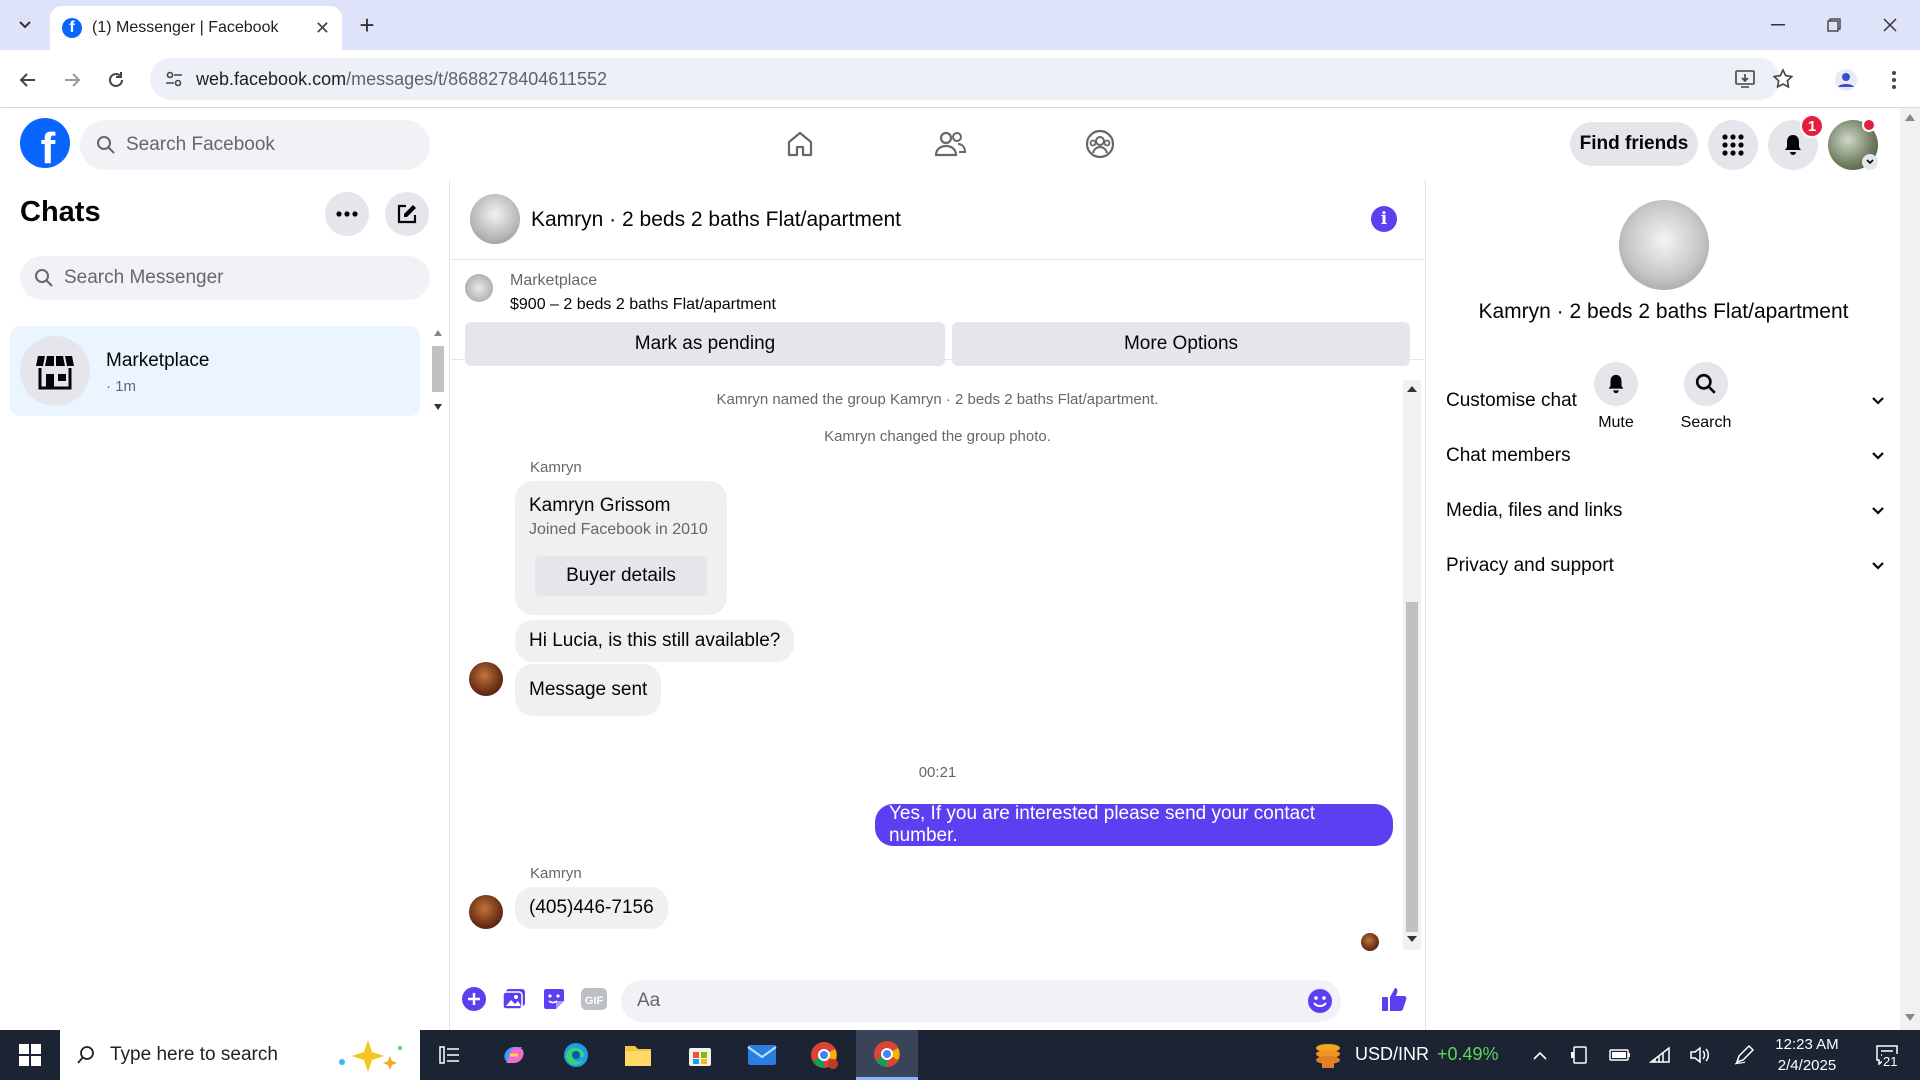  What do you see at coordinates (1660, 1055) in the screenshot?
I see `wifi-icon` at bounding box center [1660, 1055].